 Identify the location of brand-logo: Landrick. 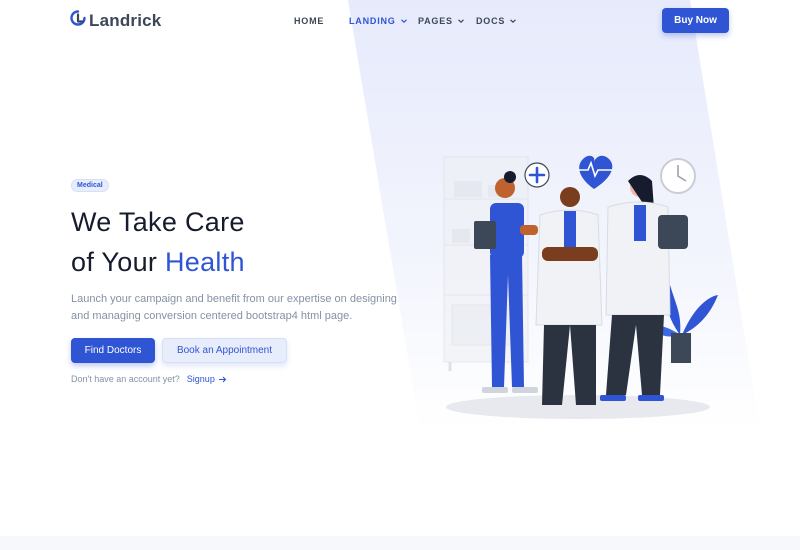
(115, 20).